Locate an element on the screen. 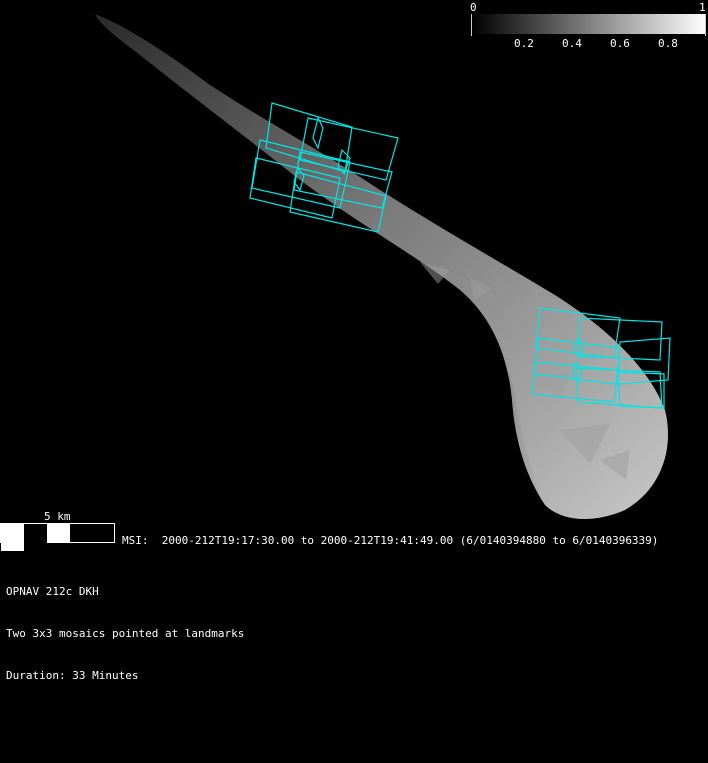 Image resolution: width=708 pixels, height=763 pixels. colorbar-gradient is located at coordinates (589, 24).